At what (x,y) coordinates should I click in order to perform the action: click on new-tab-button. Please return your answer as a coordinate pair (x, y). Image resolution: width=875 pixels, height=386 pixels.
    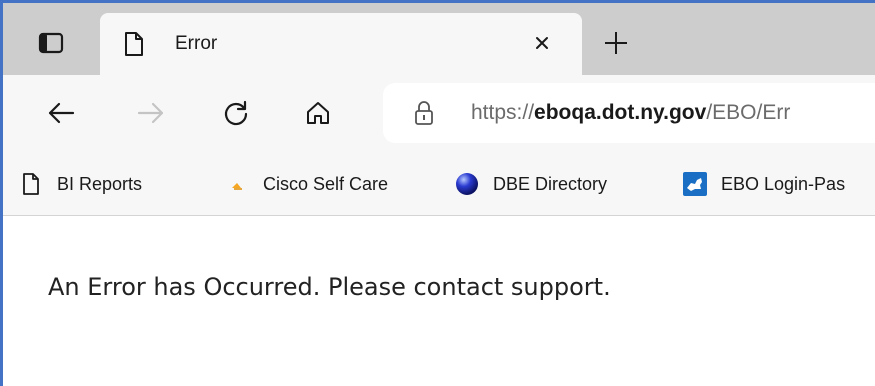
    Looking at the image, I should click on (616, 43).